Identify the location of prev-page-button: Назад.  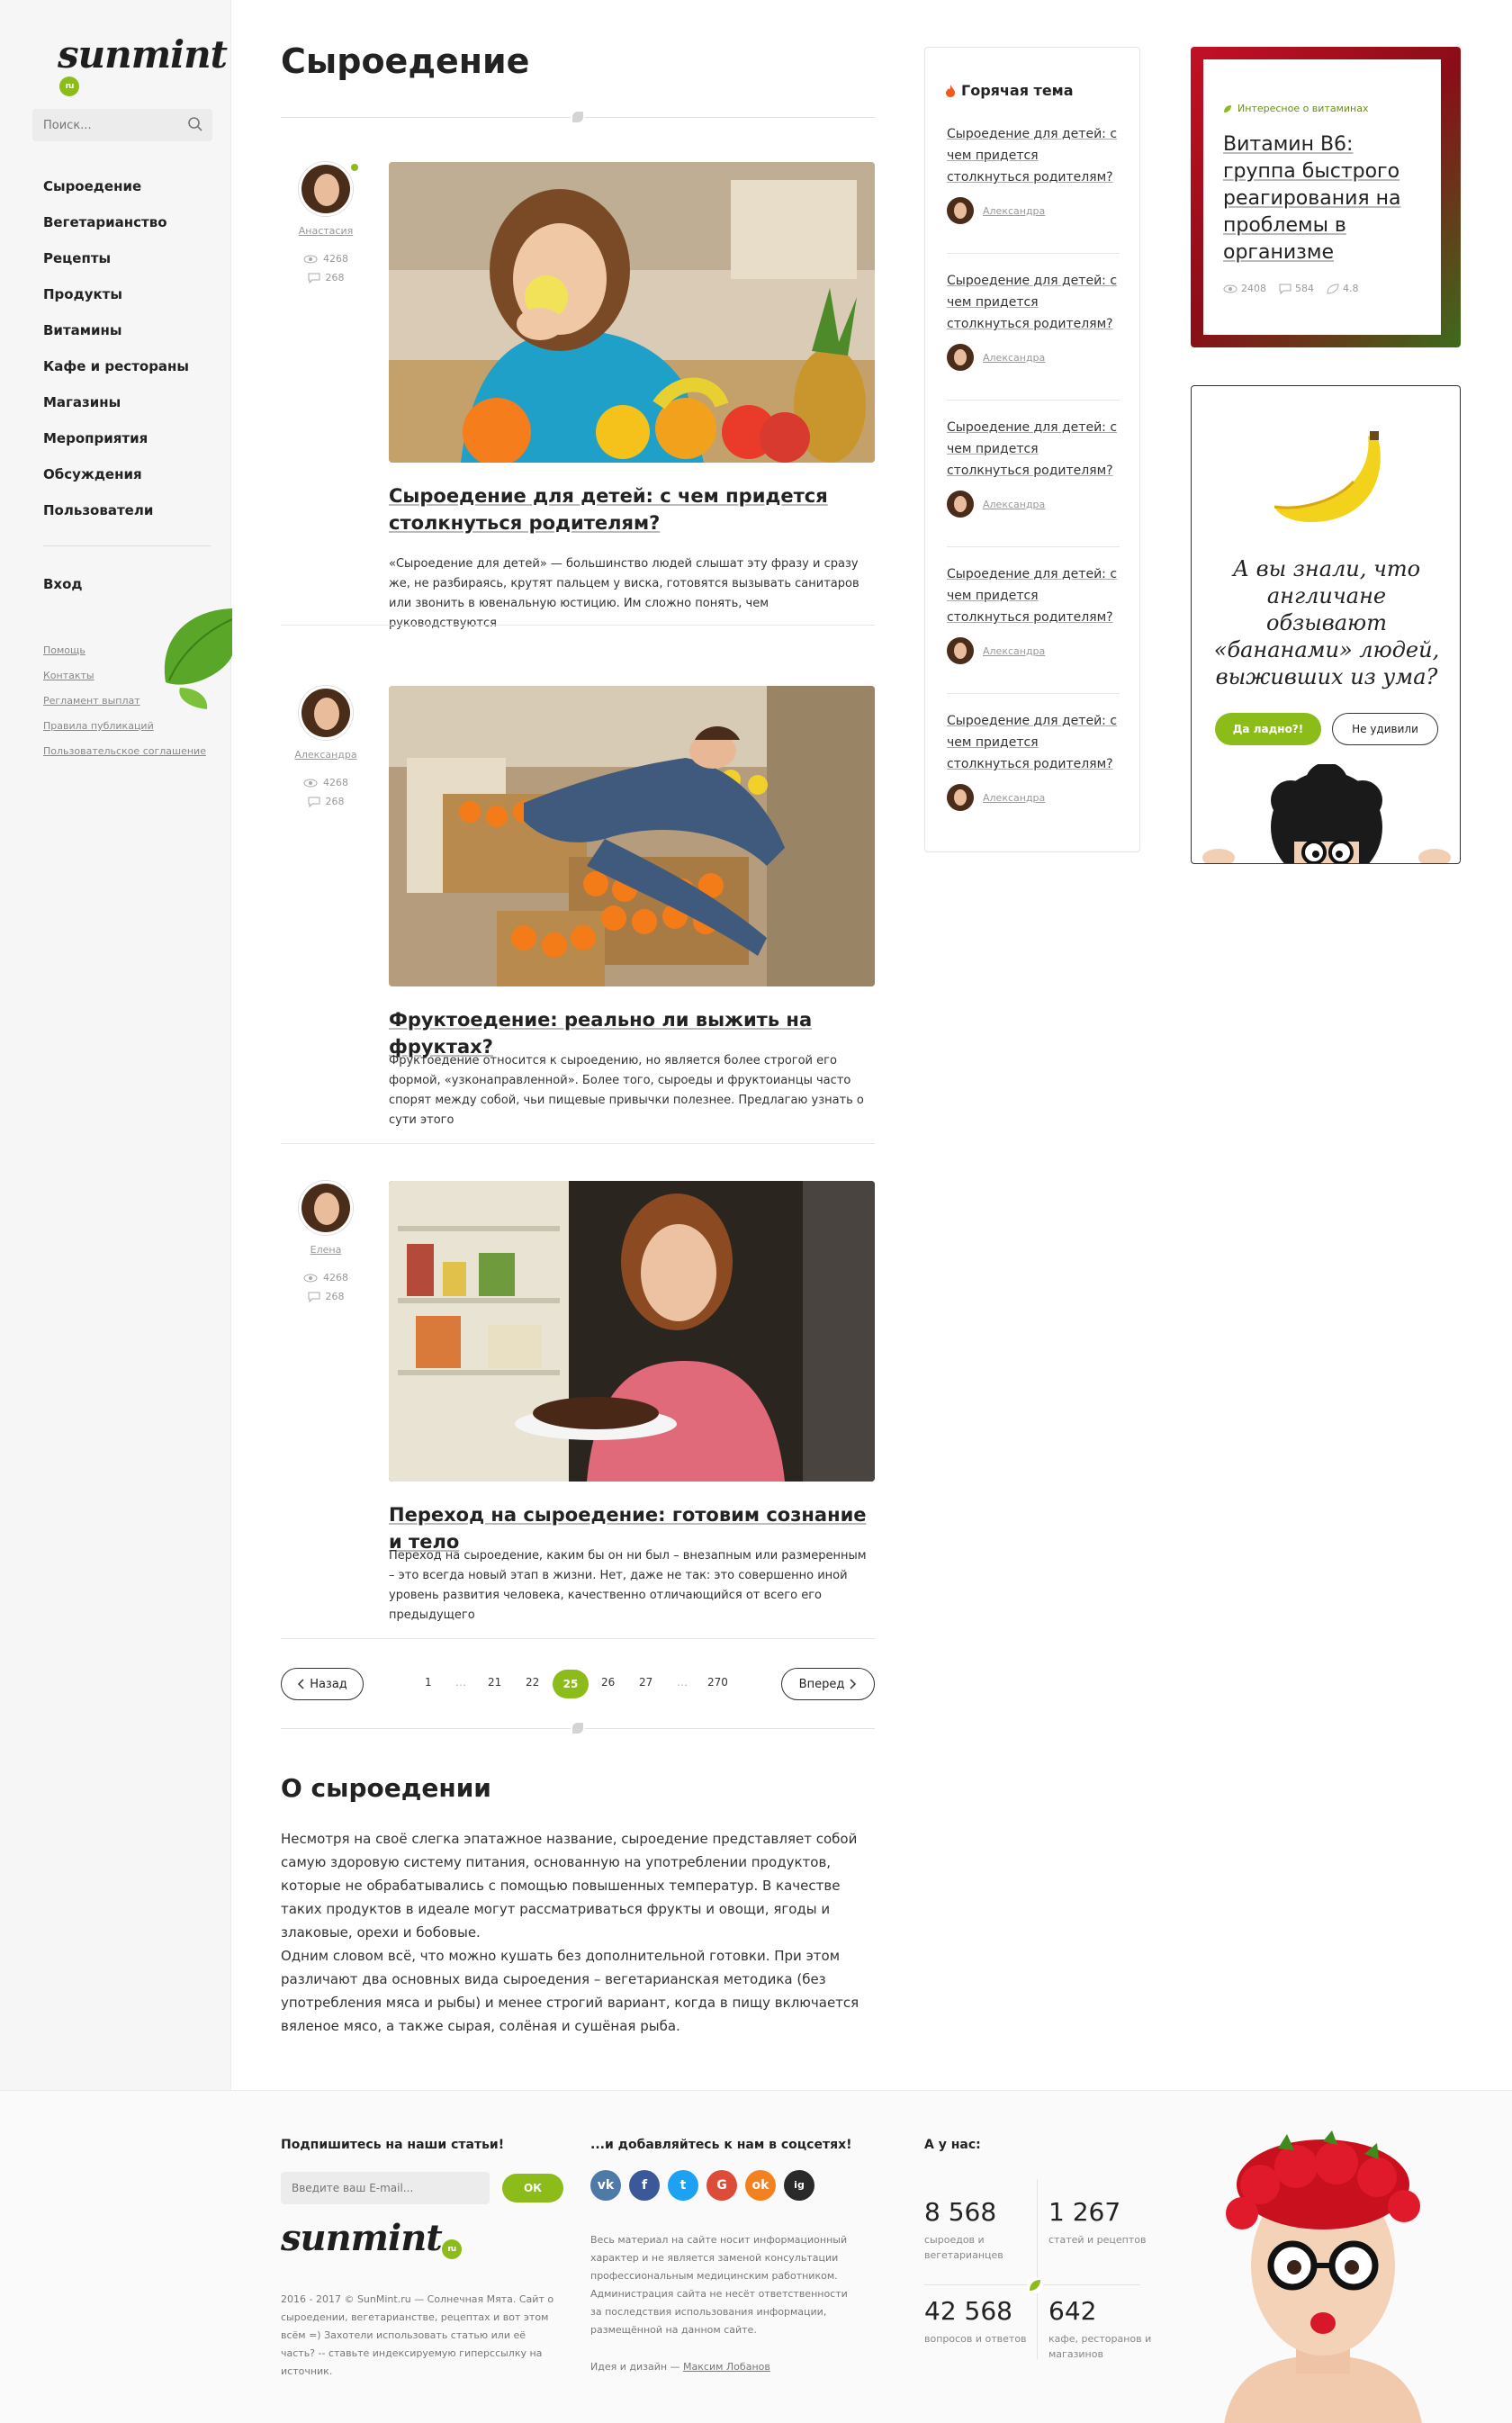
(323, 1684).